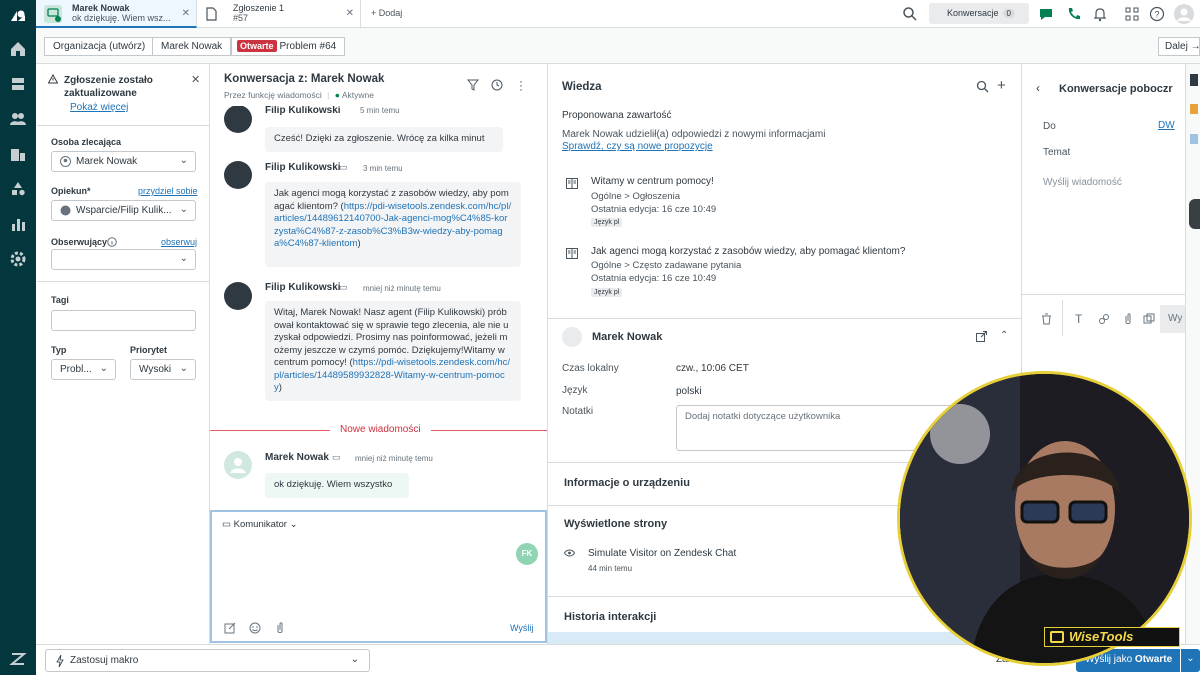  Describe the element at coordinates (230, 628) in the screenshot. I see `formatting-icon` at that location.